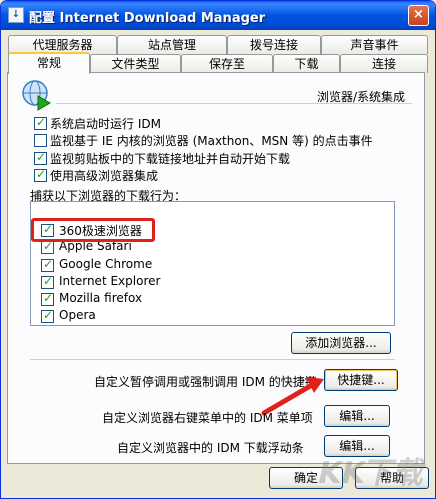  Describe the element at coordinates (371, 473) in the screenshot. I see `watermark: KK下载` at that location.